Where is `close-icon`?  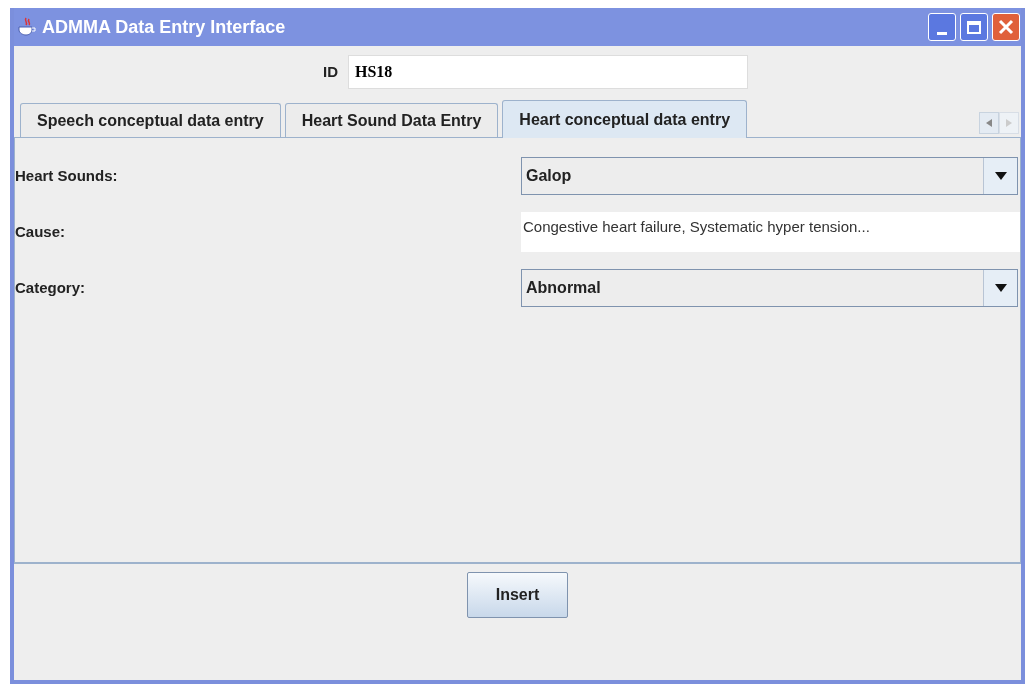 close-icon is located at coordinates (1006, 27).